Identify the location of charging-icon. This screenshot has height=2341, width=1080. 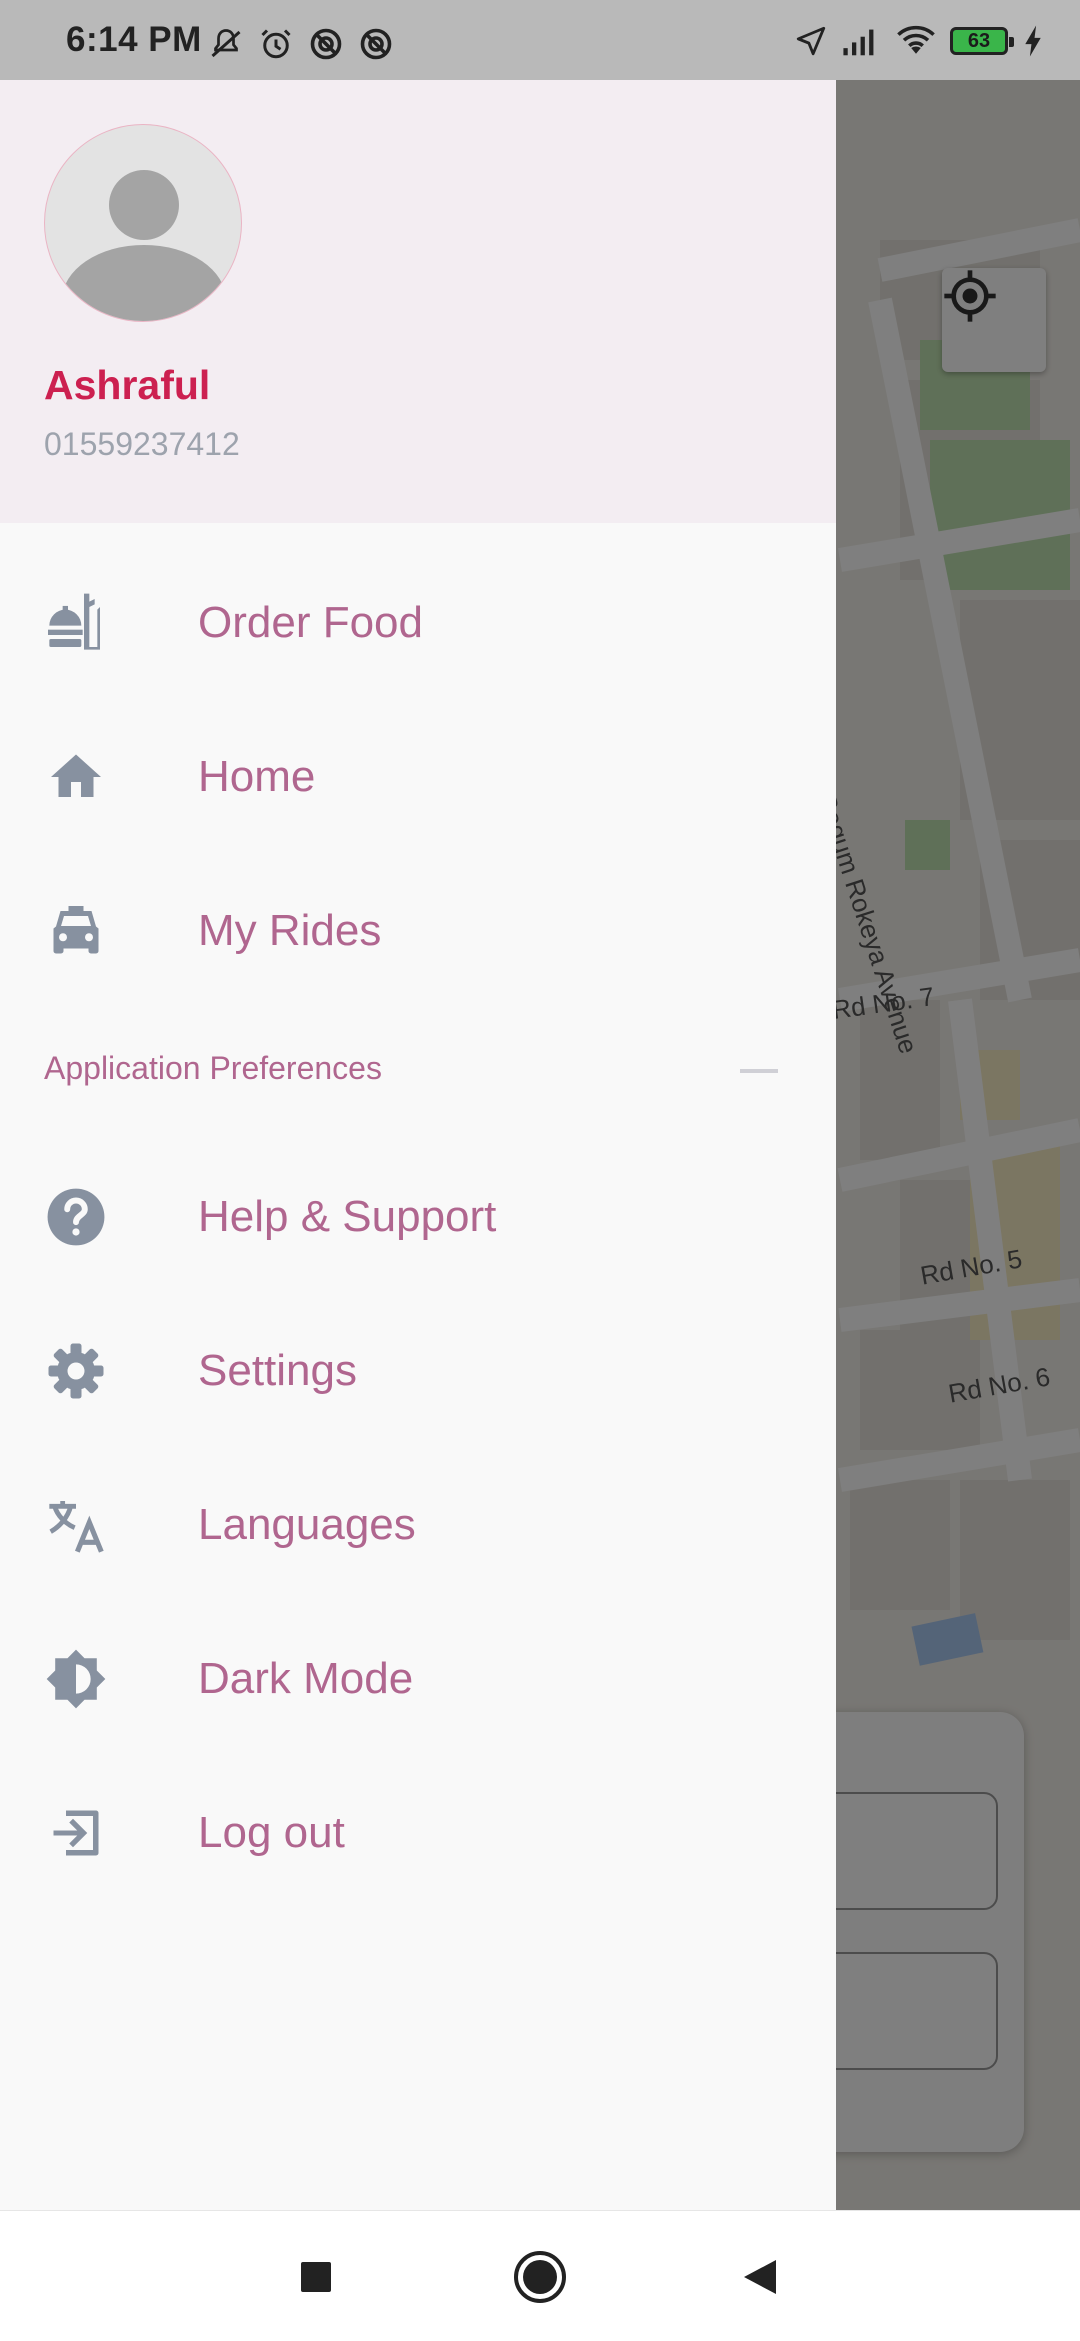
(1033, 41).